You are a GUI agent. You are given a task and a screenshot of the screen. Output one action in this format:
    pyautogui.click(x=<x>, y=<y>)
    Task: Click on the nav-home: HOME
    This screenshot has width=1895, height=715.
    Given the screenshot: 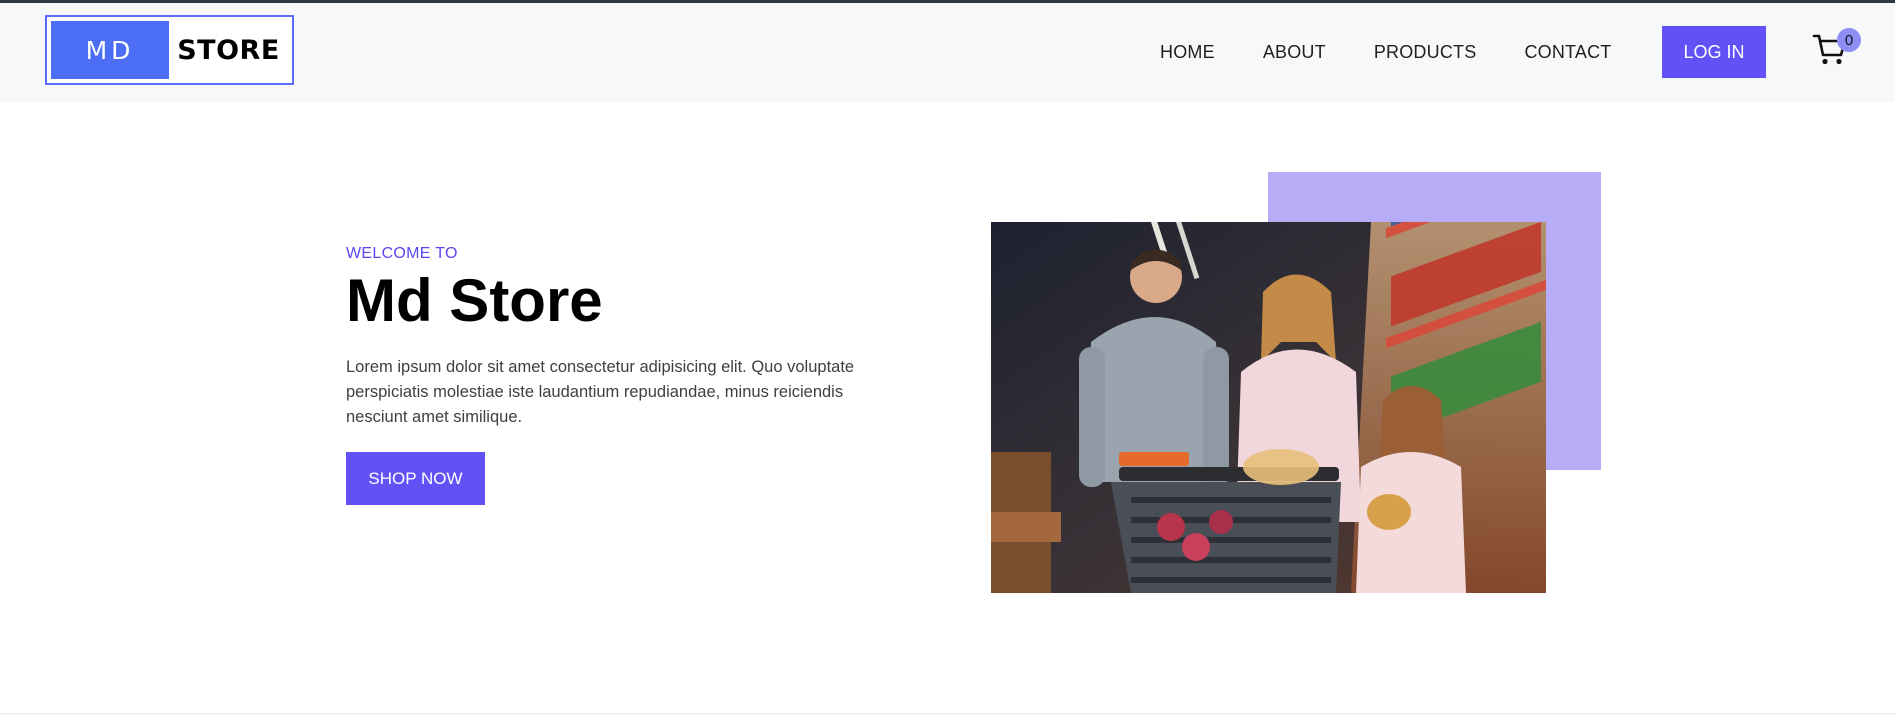 What is the action you would take?
    pyautogui.click(x=1187, y=52)
    